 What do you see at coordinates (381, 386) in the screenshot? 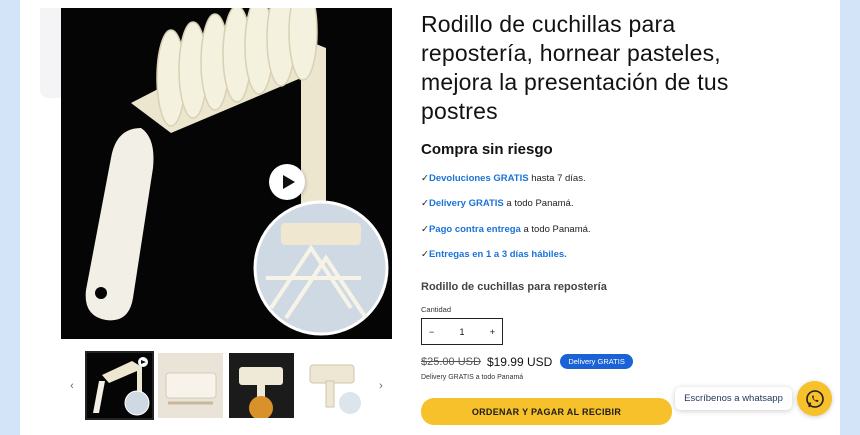
I see `thumbnail-next-arrow: ›` at bounding box center [381, 386].